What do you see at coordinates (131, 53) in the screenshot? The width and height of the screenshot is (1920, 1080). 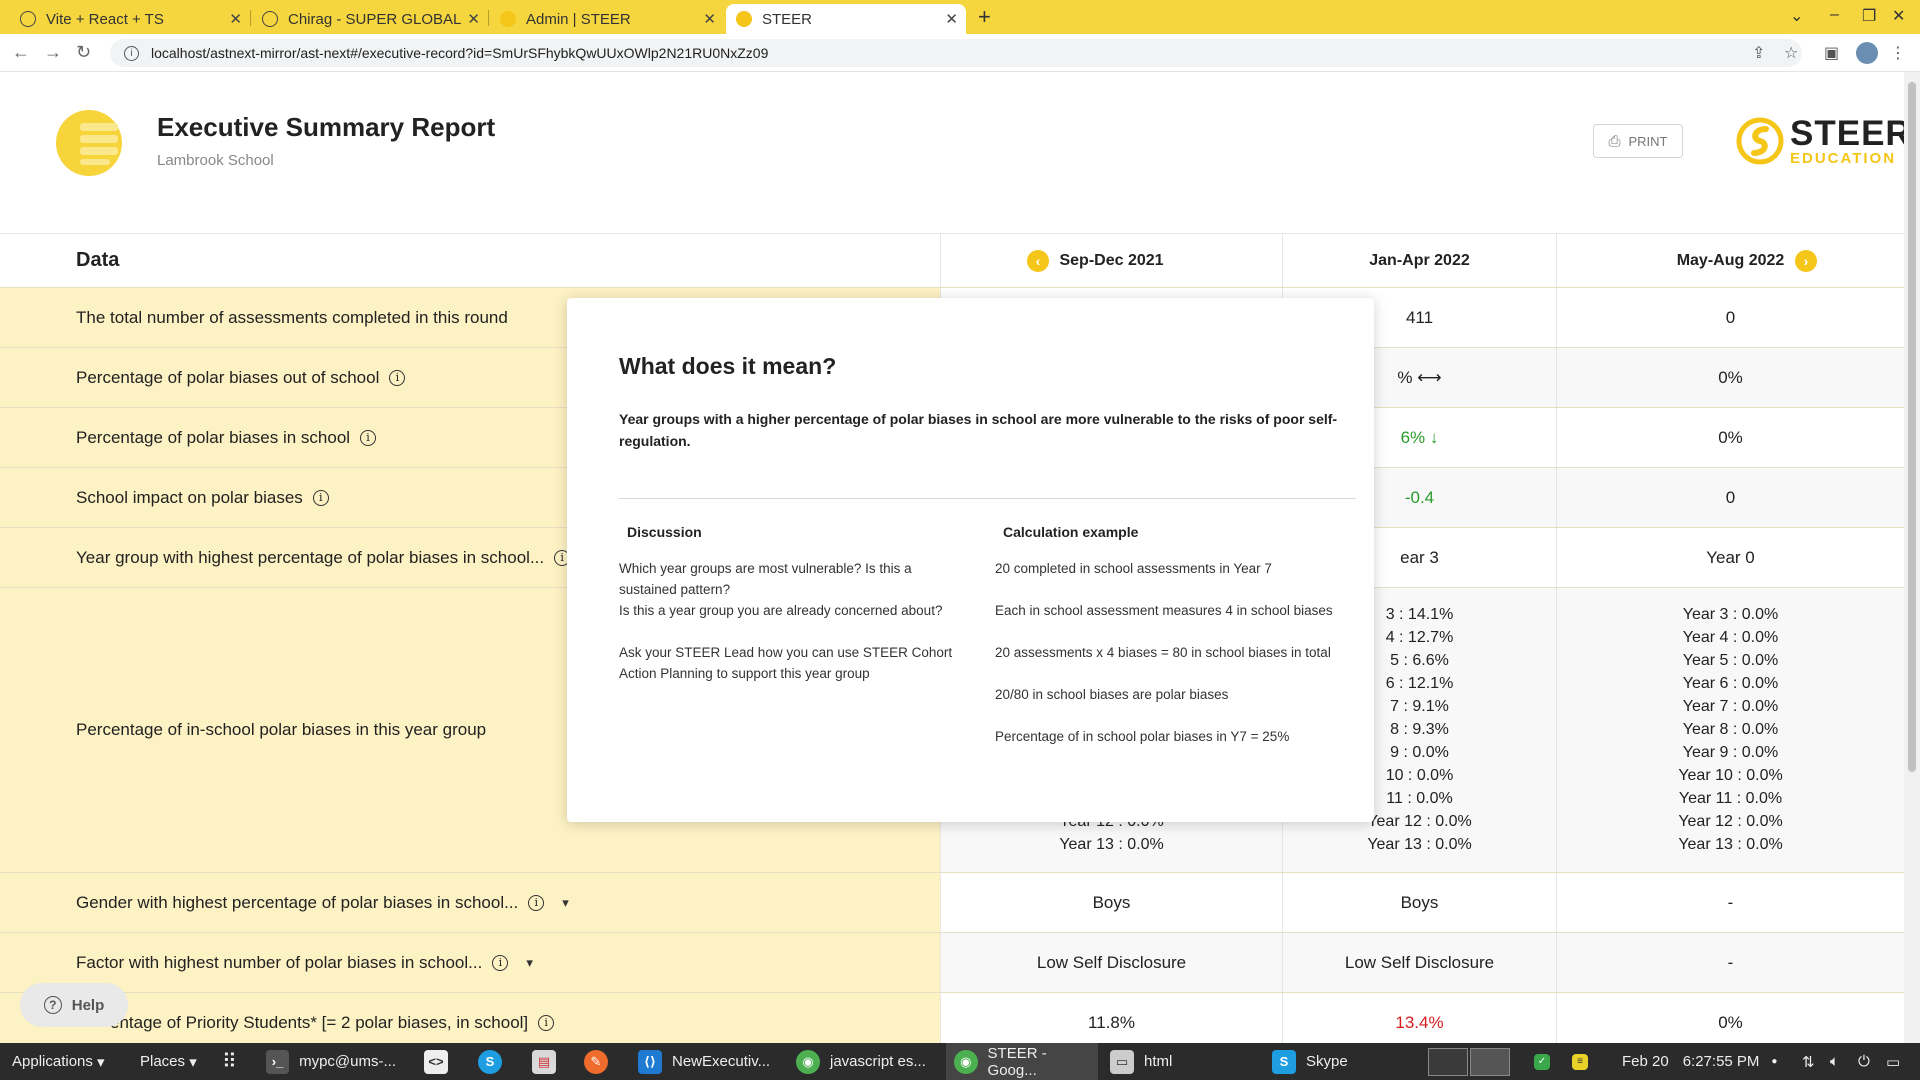 I see `site-info-icon: i` at bounding box center [131, 53].